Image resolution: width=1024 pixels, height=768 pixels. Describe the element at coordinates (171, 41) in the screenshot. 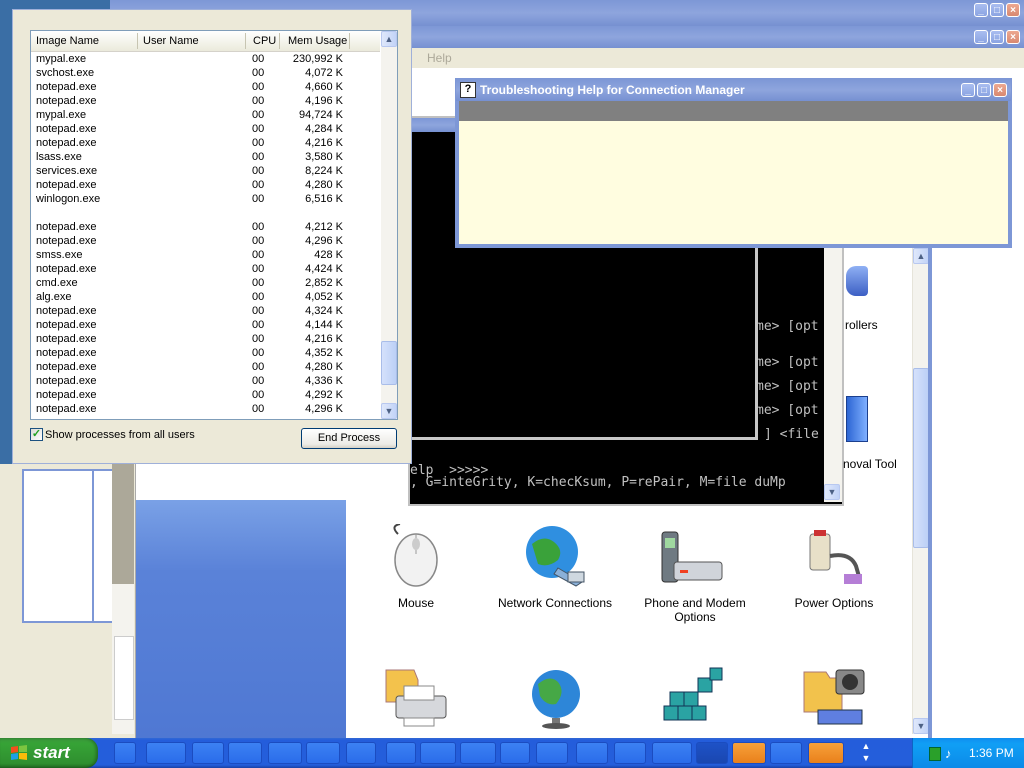

I see `column-user-name: User Name` at that location.